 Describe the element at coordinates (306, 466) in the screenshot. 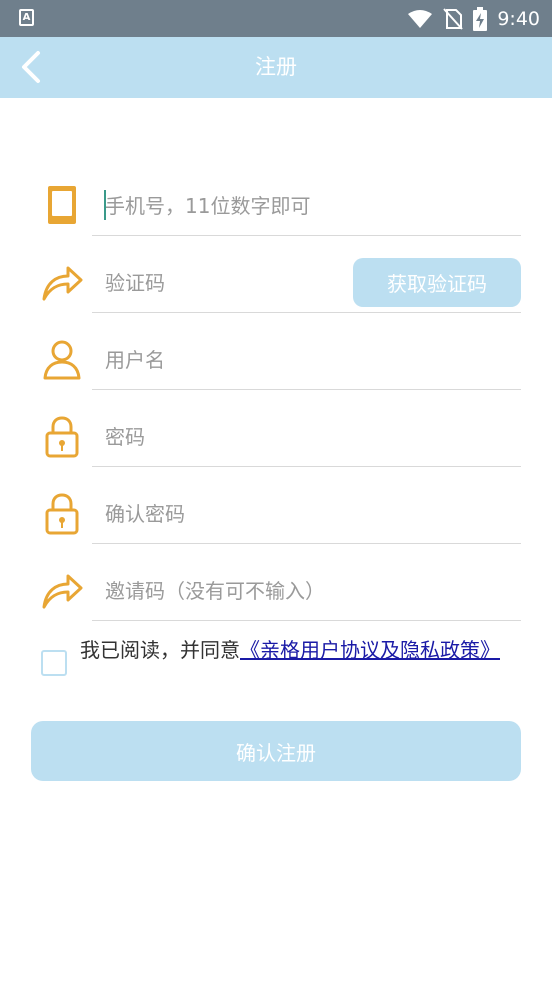

I see `password-divider` at that location.